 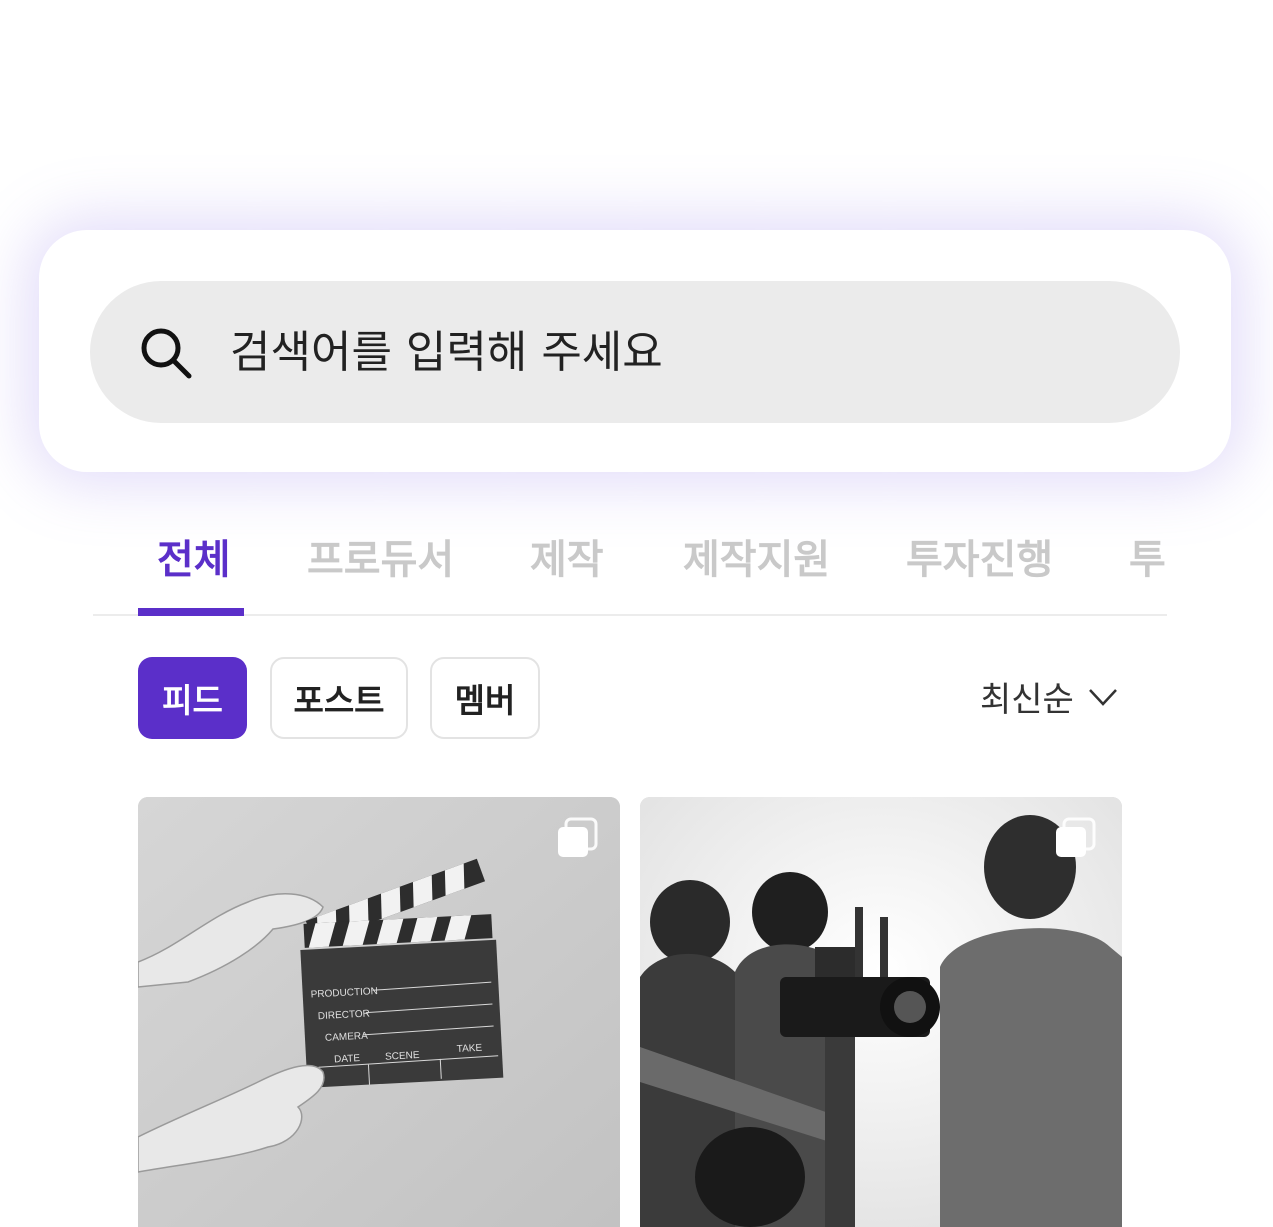 What do you see at coordinates (567, 556) in the screenshot?
I see `tab-production: 제작` at bounding box center [567, 556].